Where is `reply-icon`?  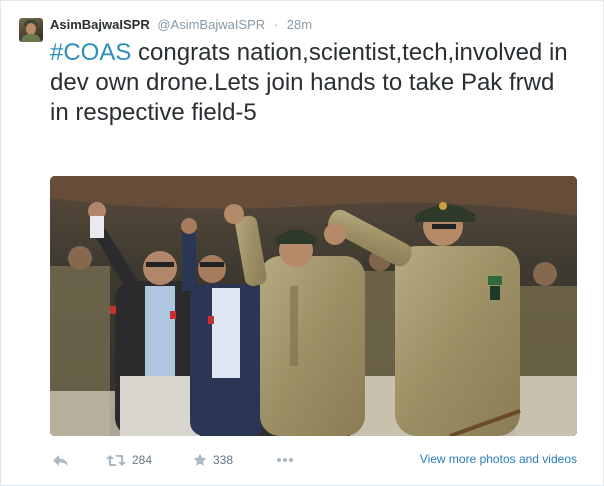 reply-icon is located at coordinates (60, 460).